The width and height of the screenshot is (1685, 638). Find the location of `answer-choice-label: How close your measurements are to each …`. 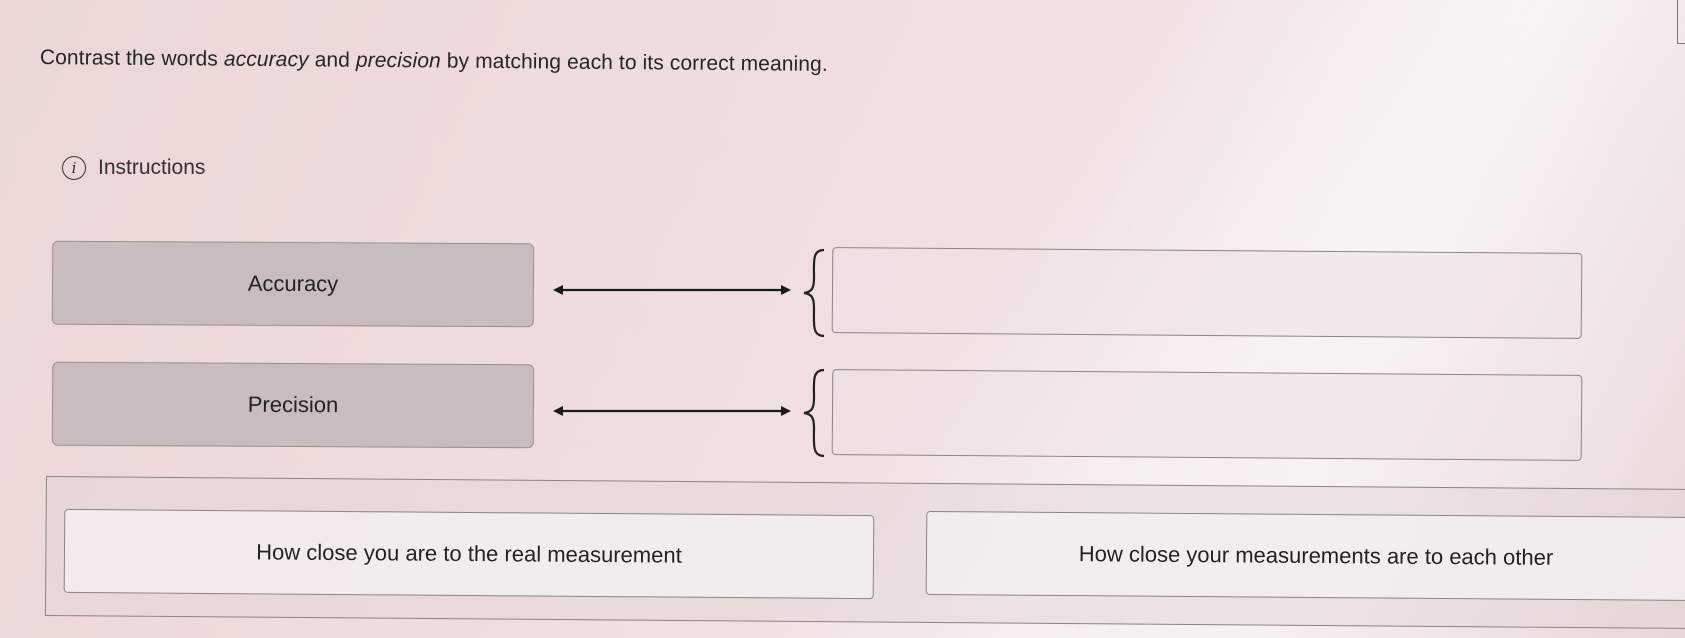

answer-choice-label: How close your measurements are to each … is located at coordinates (1316, 555).